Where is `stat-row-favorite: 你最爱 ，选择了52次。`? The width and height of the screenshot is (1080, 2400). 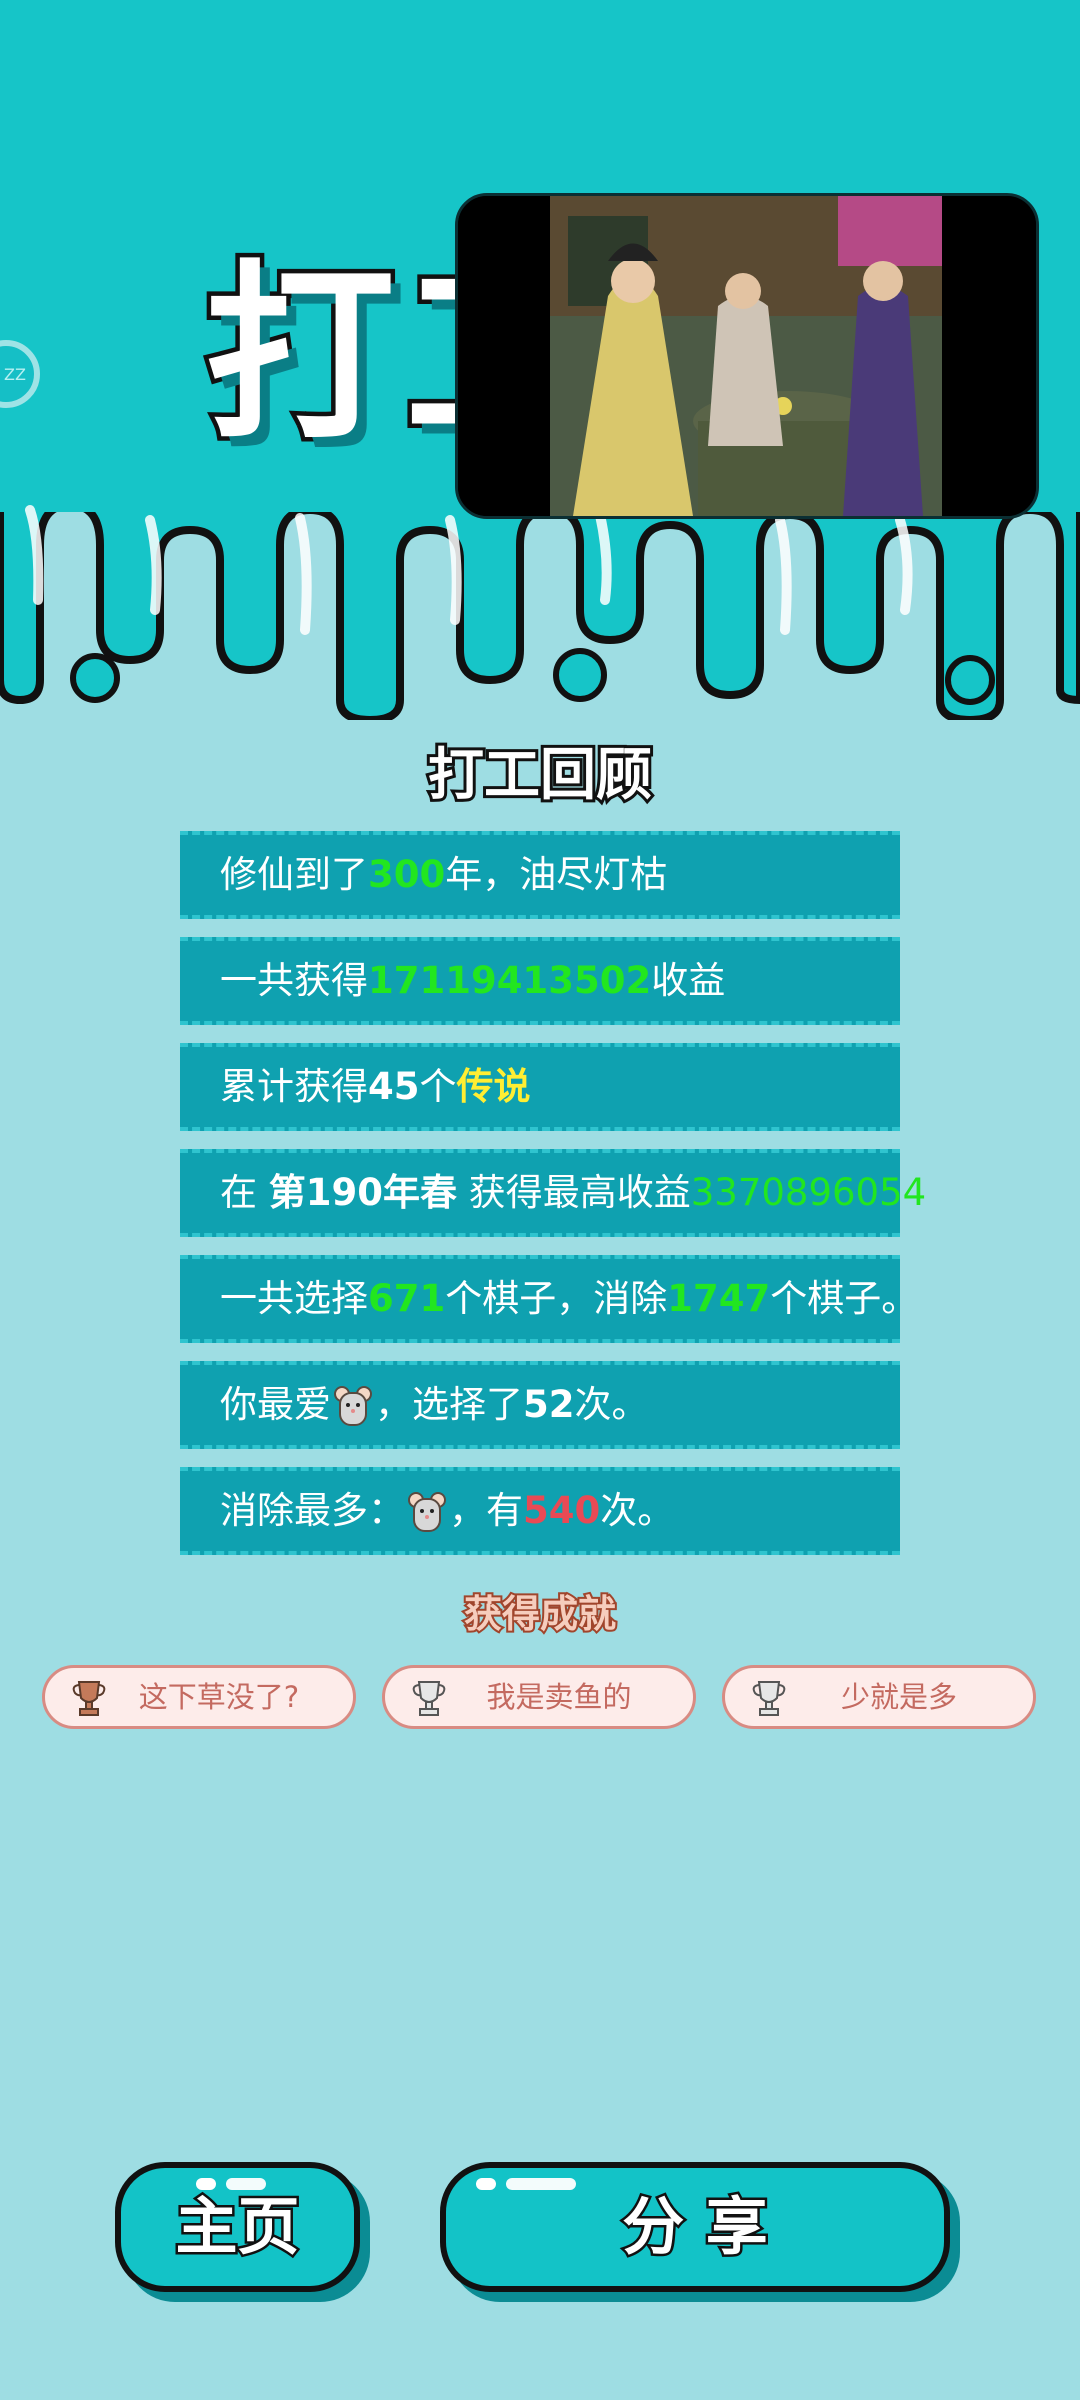
stat-row-favorite: 你最爱 ，选择了52次。 is located at coordinates (540, 1405).